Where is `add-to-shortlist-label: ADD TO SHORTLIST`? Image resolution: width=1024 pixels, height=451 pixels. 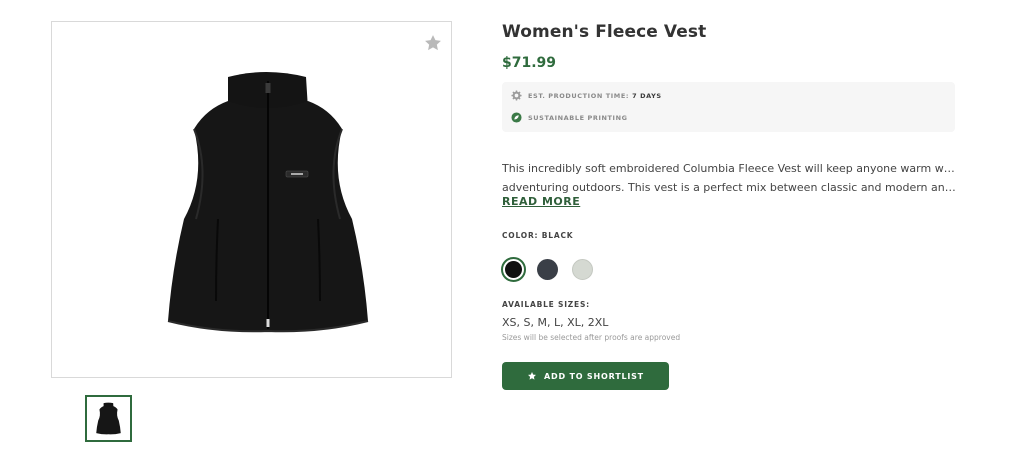 add-to-shortlist-label: ADD TO SHORTLIST is located at coordinates (594, 376).